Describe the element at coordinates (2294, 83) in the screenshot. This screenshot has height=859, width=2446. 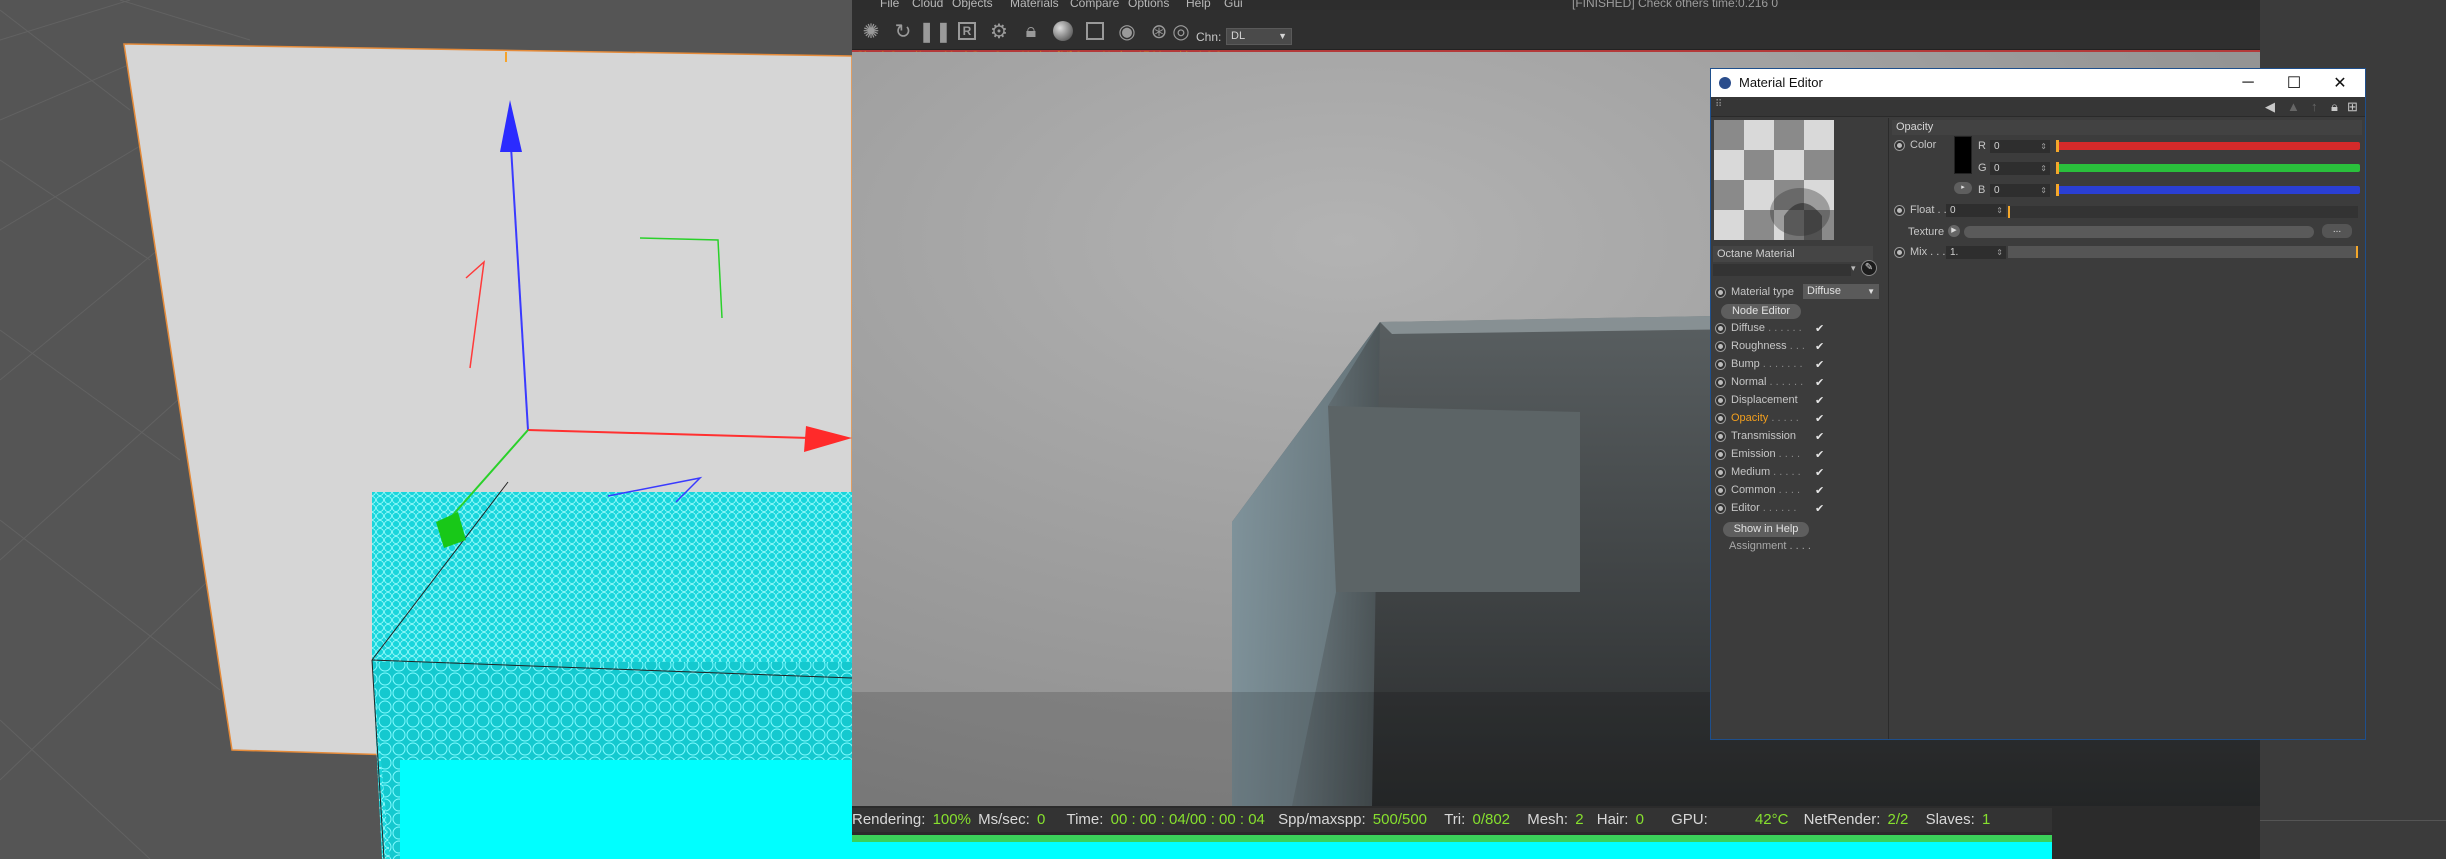
I see `maximize-button: ☐` at that location.